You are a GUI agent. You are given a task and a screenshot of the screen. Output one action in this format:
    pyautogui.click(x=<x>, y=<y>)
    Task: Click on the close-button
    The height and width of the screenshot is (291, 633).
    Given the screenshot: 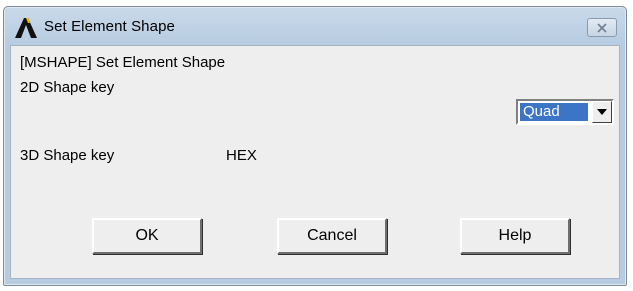 What is the action you would take?
    pyautogui.click(x=602, y=27)
    